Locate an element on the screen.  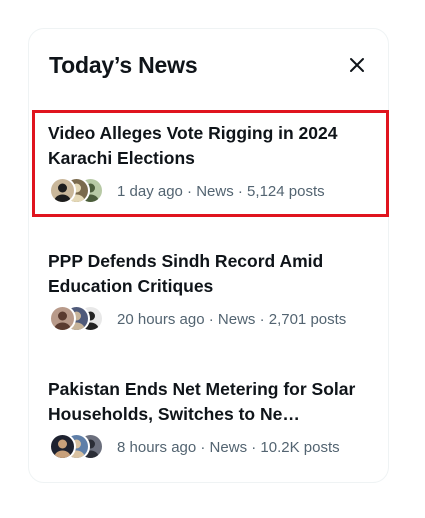
news-meta: 1 day ago · News · 5,124 posts is located at coordinates (187, 191).